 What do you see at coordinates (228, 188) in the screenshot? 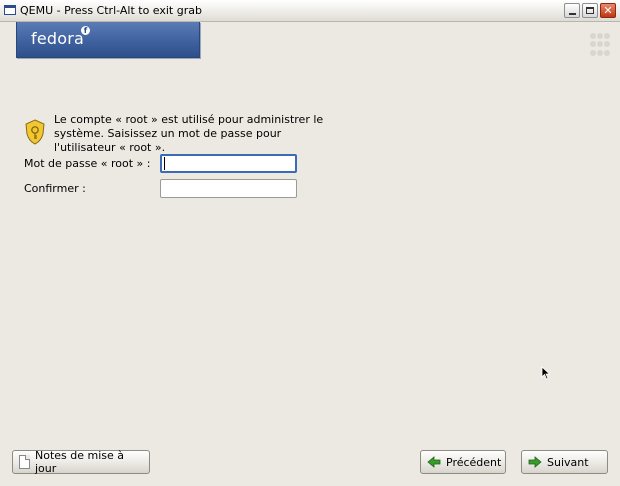
I see `confirm-password-input` at bounding box center [228, 188].